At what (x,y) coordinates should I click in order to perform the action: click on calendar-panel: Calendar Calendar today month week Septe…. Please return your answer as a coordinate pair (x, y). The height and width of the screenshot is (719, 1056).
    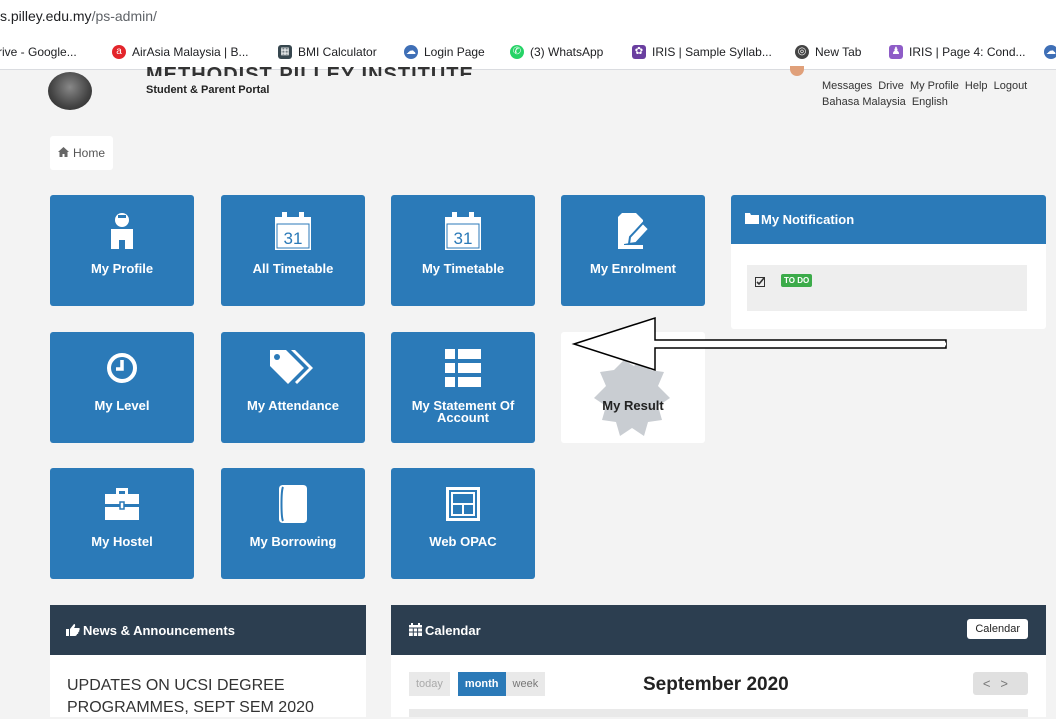
    Looking at the image, I should click on (718, 661).